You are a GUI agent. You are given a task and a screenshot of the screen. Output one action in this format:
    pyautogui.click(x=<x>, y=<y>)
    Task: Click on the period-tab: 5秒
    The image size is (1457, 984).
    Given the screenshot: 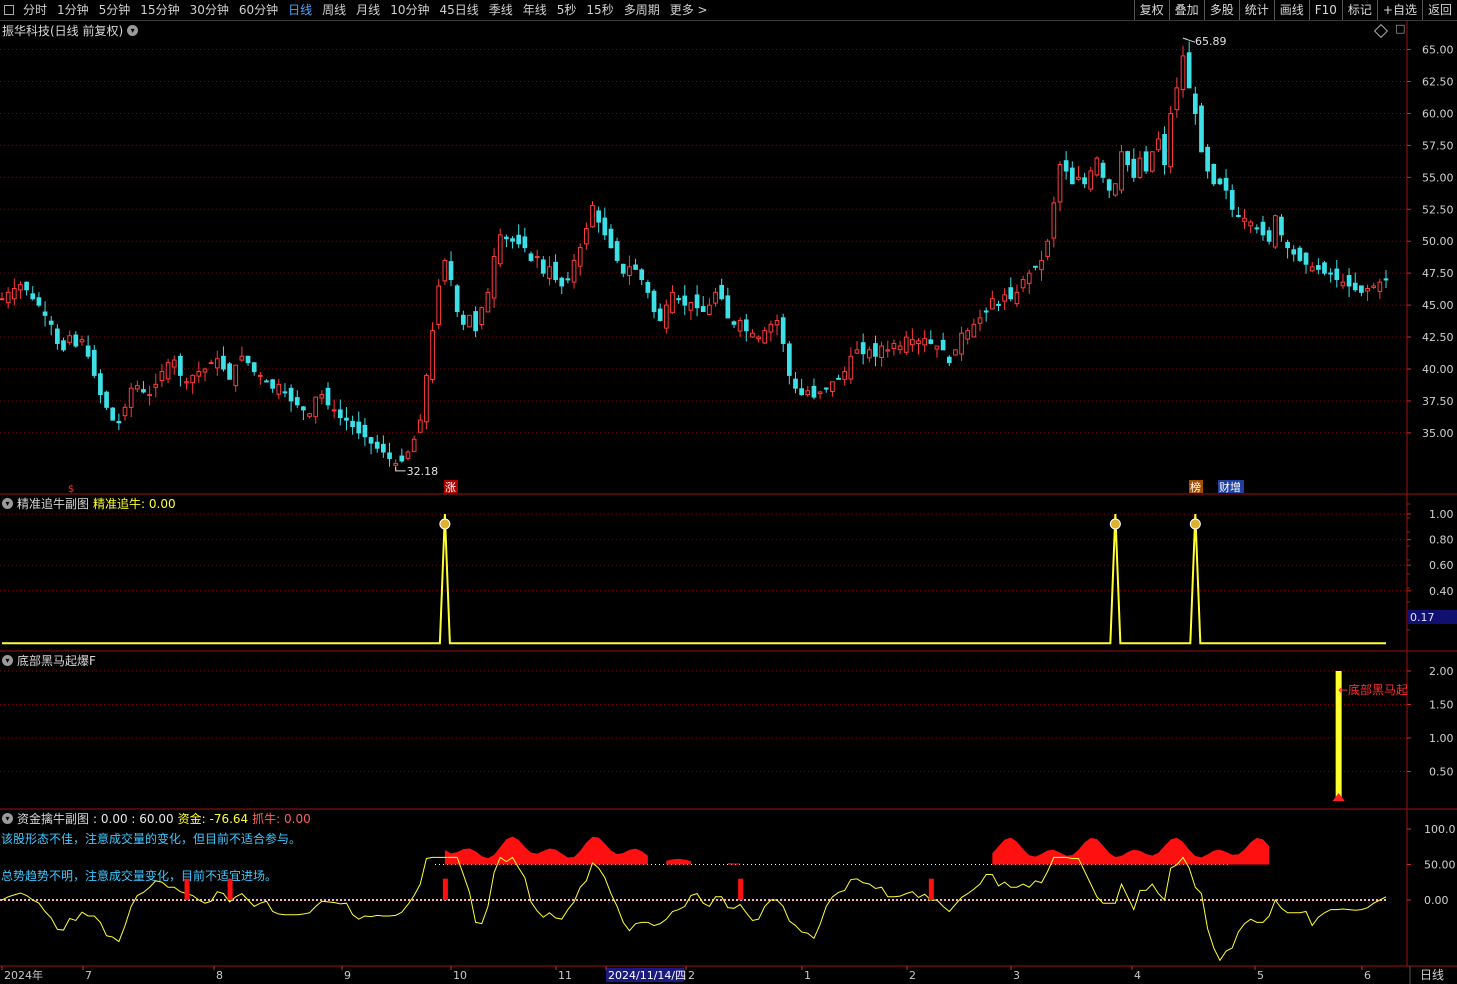 What is the action you would take?
    pyautogui.click(x=567, y=10)
    